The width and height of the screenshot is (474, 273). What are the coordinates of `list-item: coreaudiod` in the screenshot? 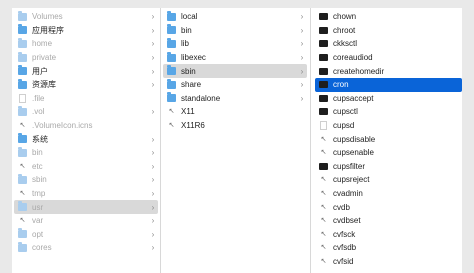 It's located at (388, 58).